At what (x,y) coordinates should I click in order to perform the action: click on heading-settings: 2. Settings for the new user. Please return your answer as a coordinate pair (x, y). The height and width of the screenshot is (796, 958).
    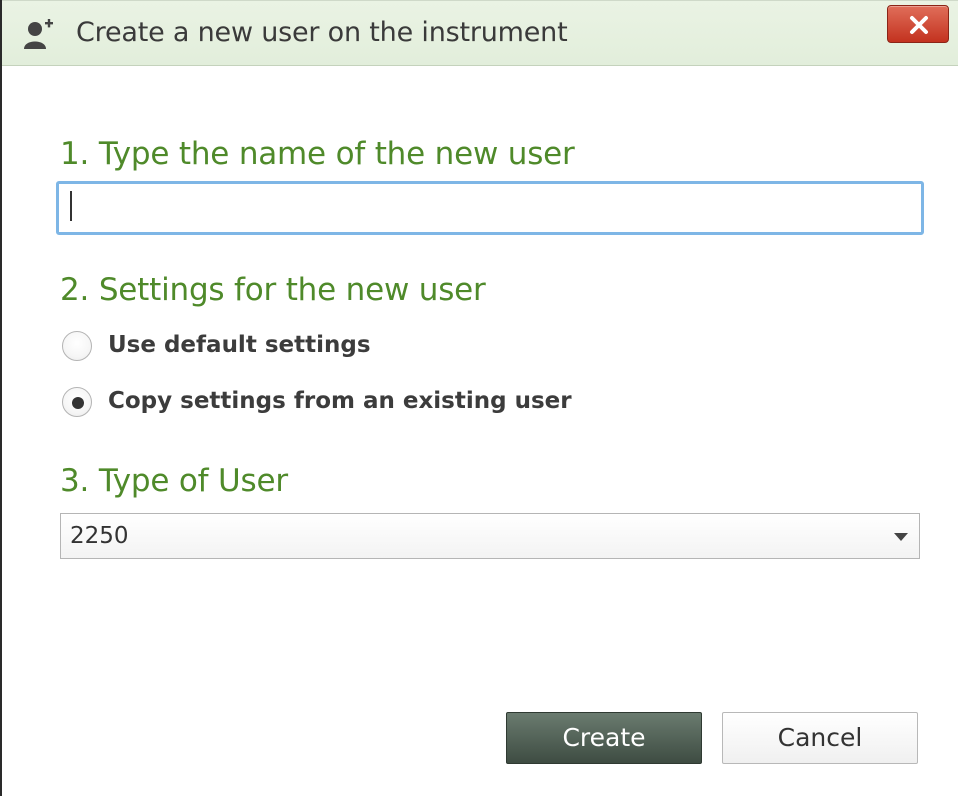
    Looking at the image, I should click on (273, 290).